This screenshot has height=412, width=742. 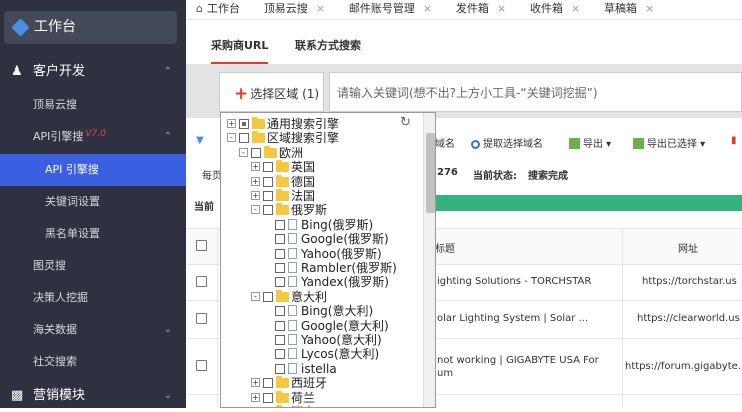 What do you see at coordinates (328, 45) in the screenshot?
I see `subtab-contact-search: 联系方式搜索` at bounding box center [328, 45].